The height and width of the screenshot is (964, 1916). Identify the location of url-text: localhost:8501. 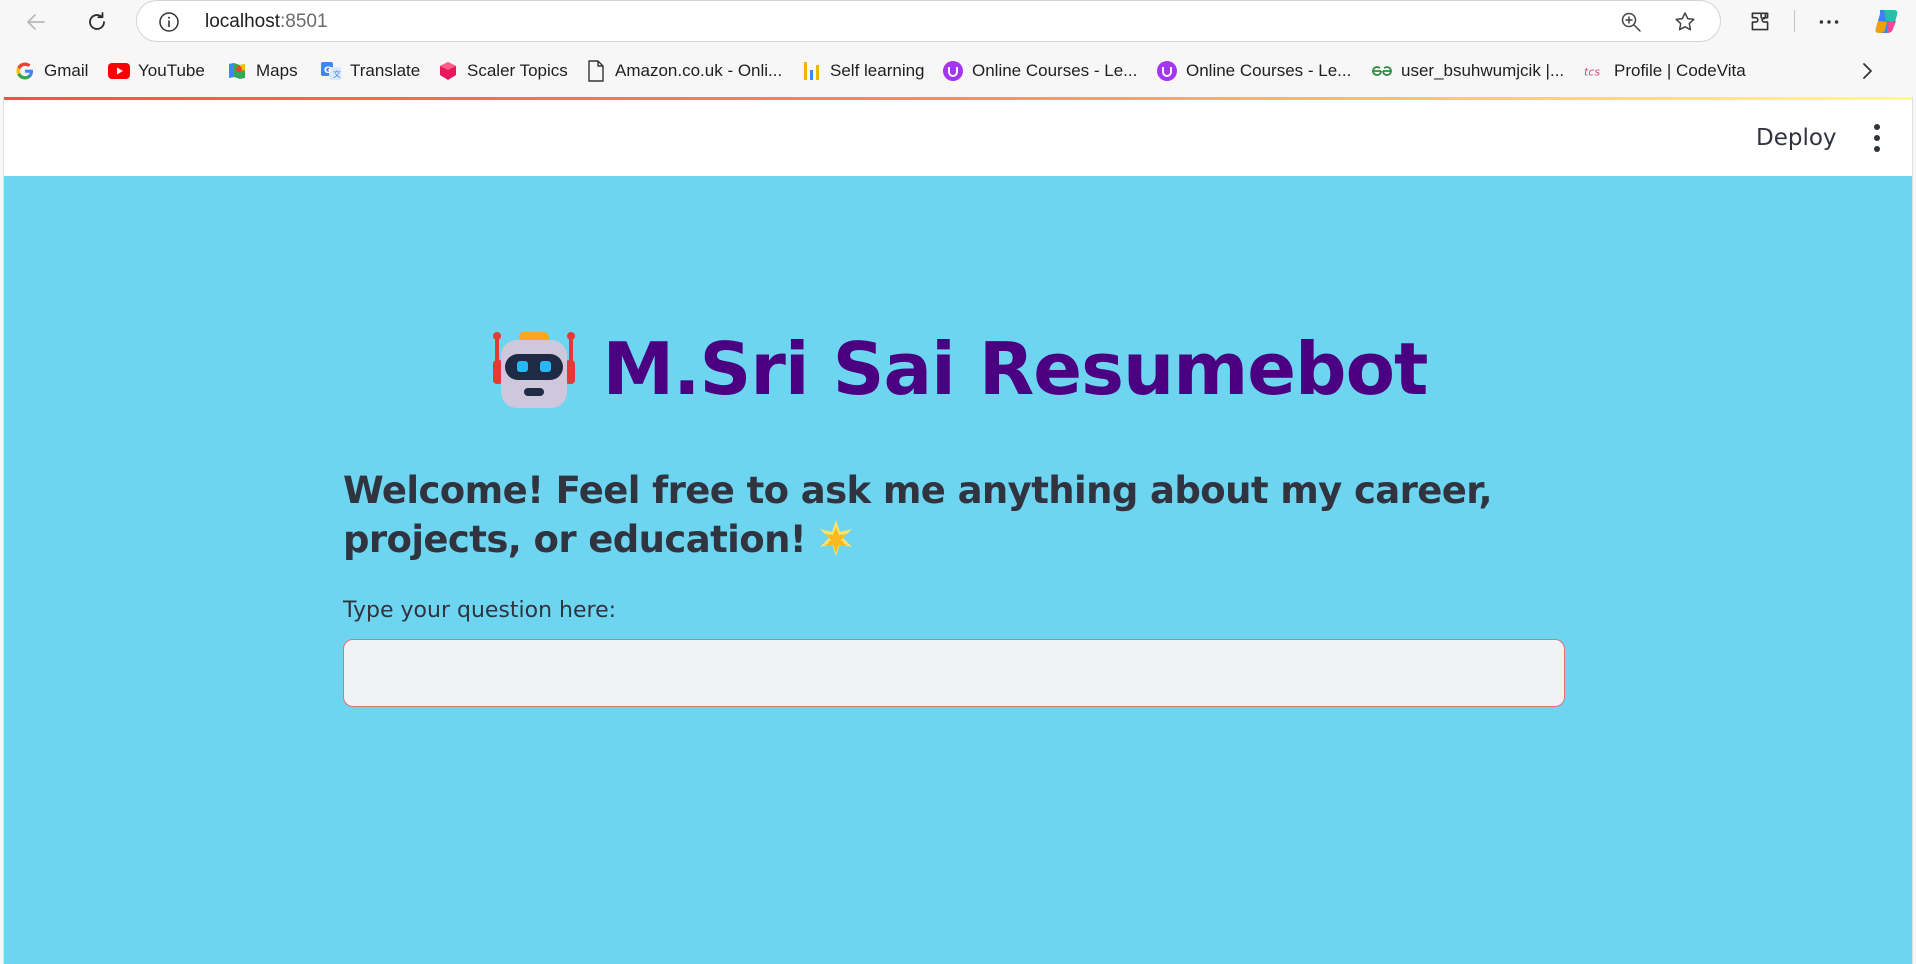
(266, 21).